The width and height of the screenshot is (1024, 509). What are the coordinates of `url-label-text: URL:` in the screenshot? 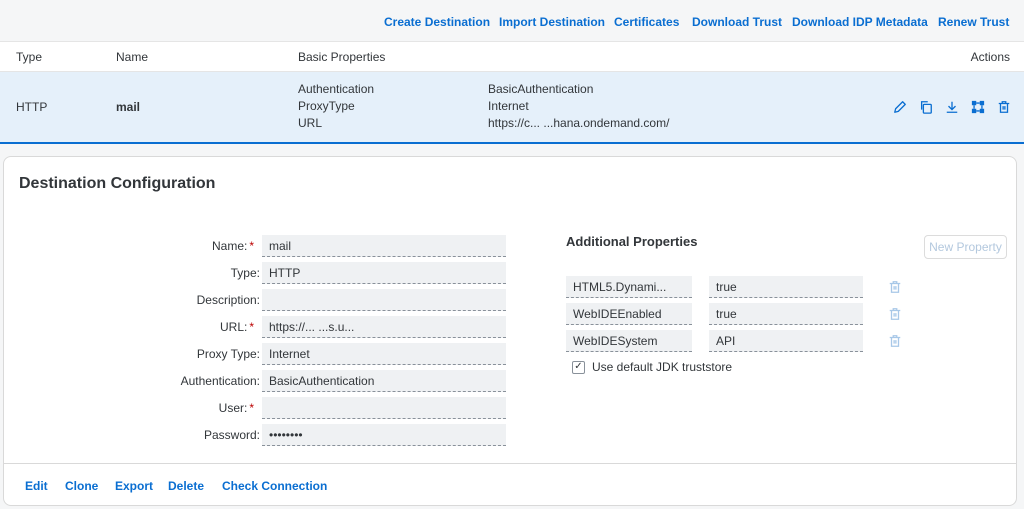 It's located at (233, 327).